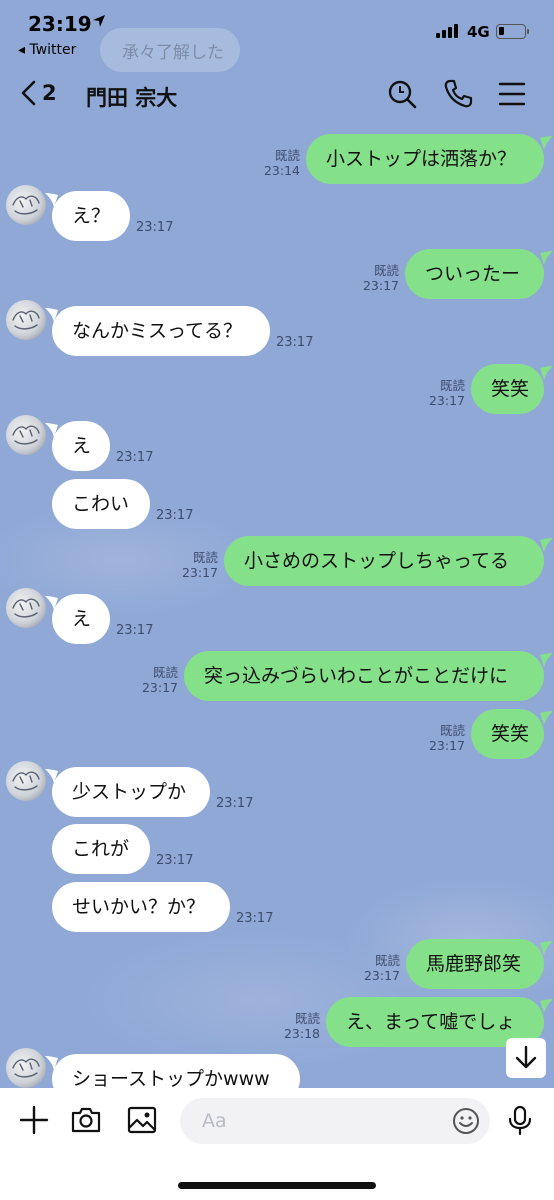  I want to click on message-time: 23:18, so click(301, 1033).